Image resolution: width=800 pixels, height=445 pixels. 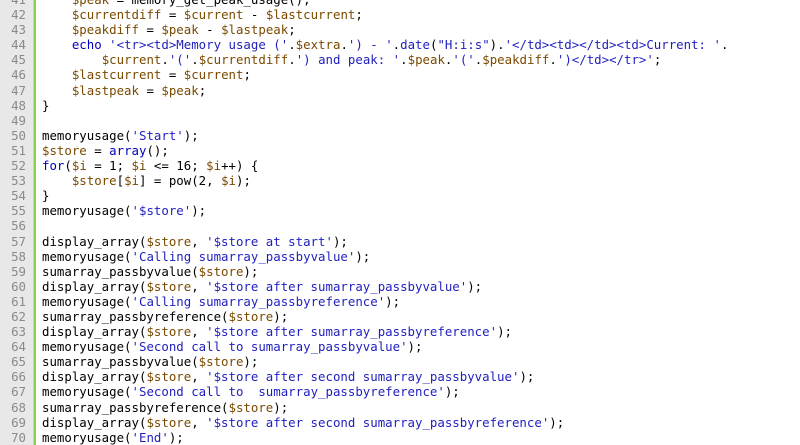 I want to click on line-number: 52, so click(x=18, y=166).